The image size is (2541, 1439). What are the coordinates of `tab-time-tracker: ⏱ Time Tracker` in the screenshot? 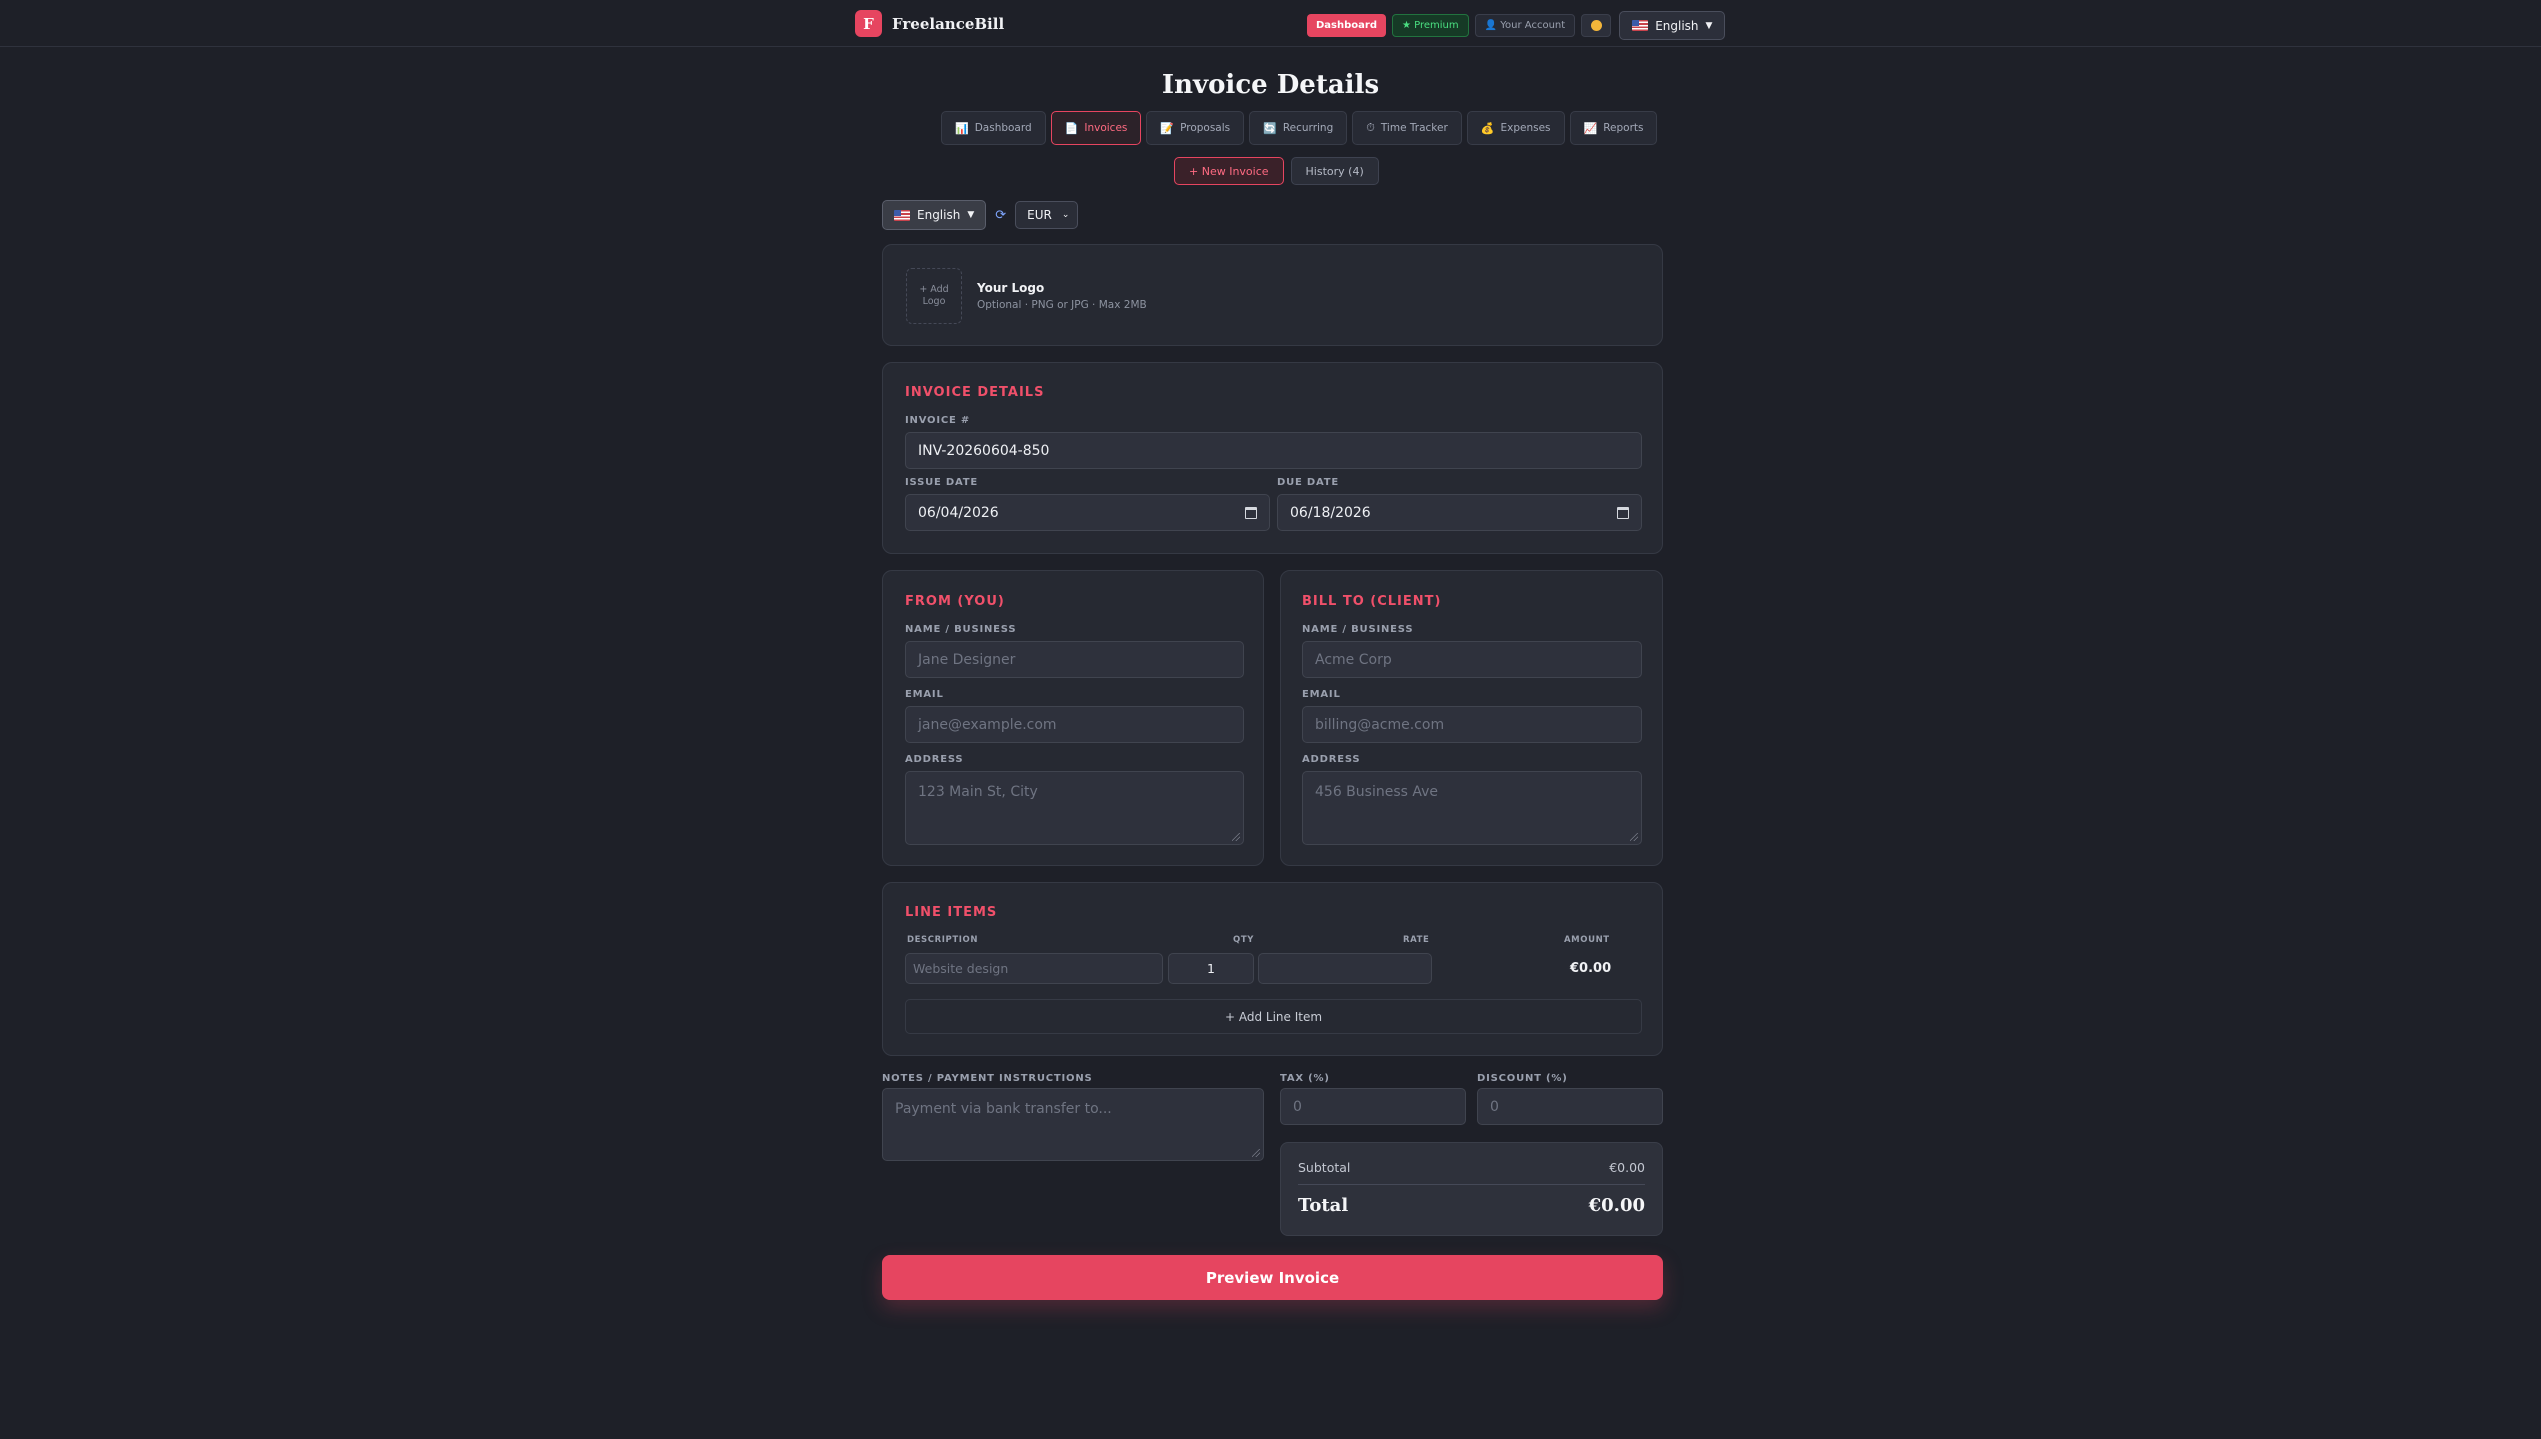 It's located at (1407, 128).